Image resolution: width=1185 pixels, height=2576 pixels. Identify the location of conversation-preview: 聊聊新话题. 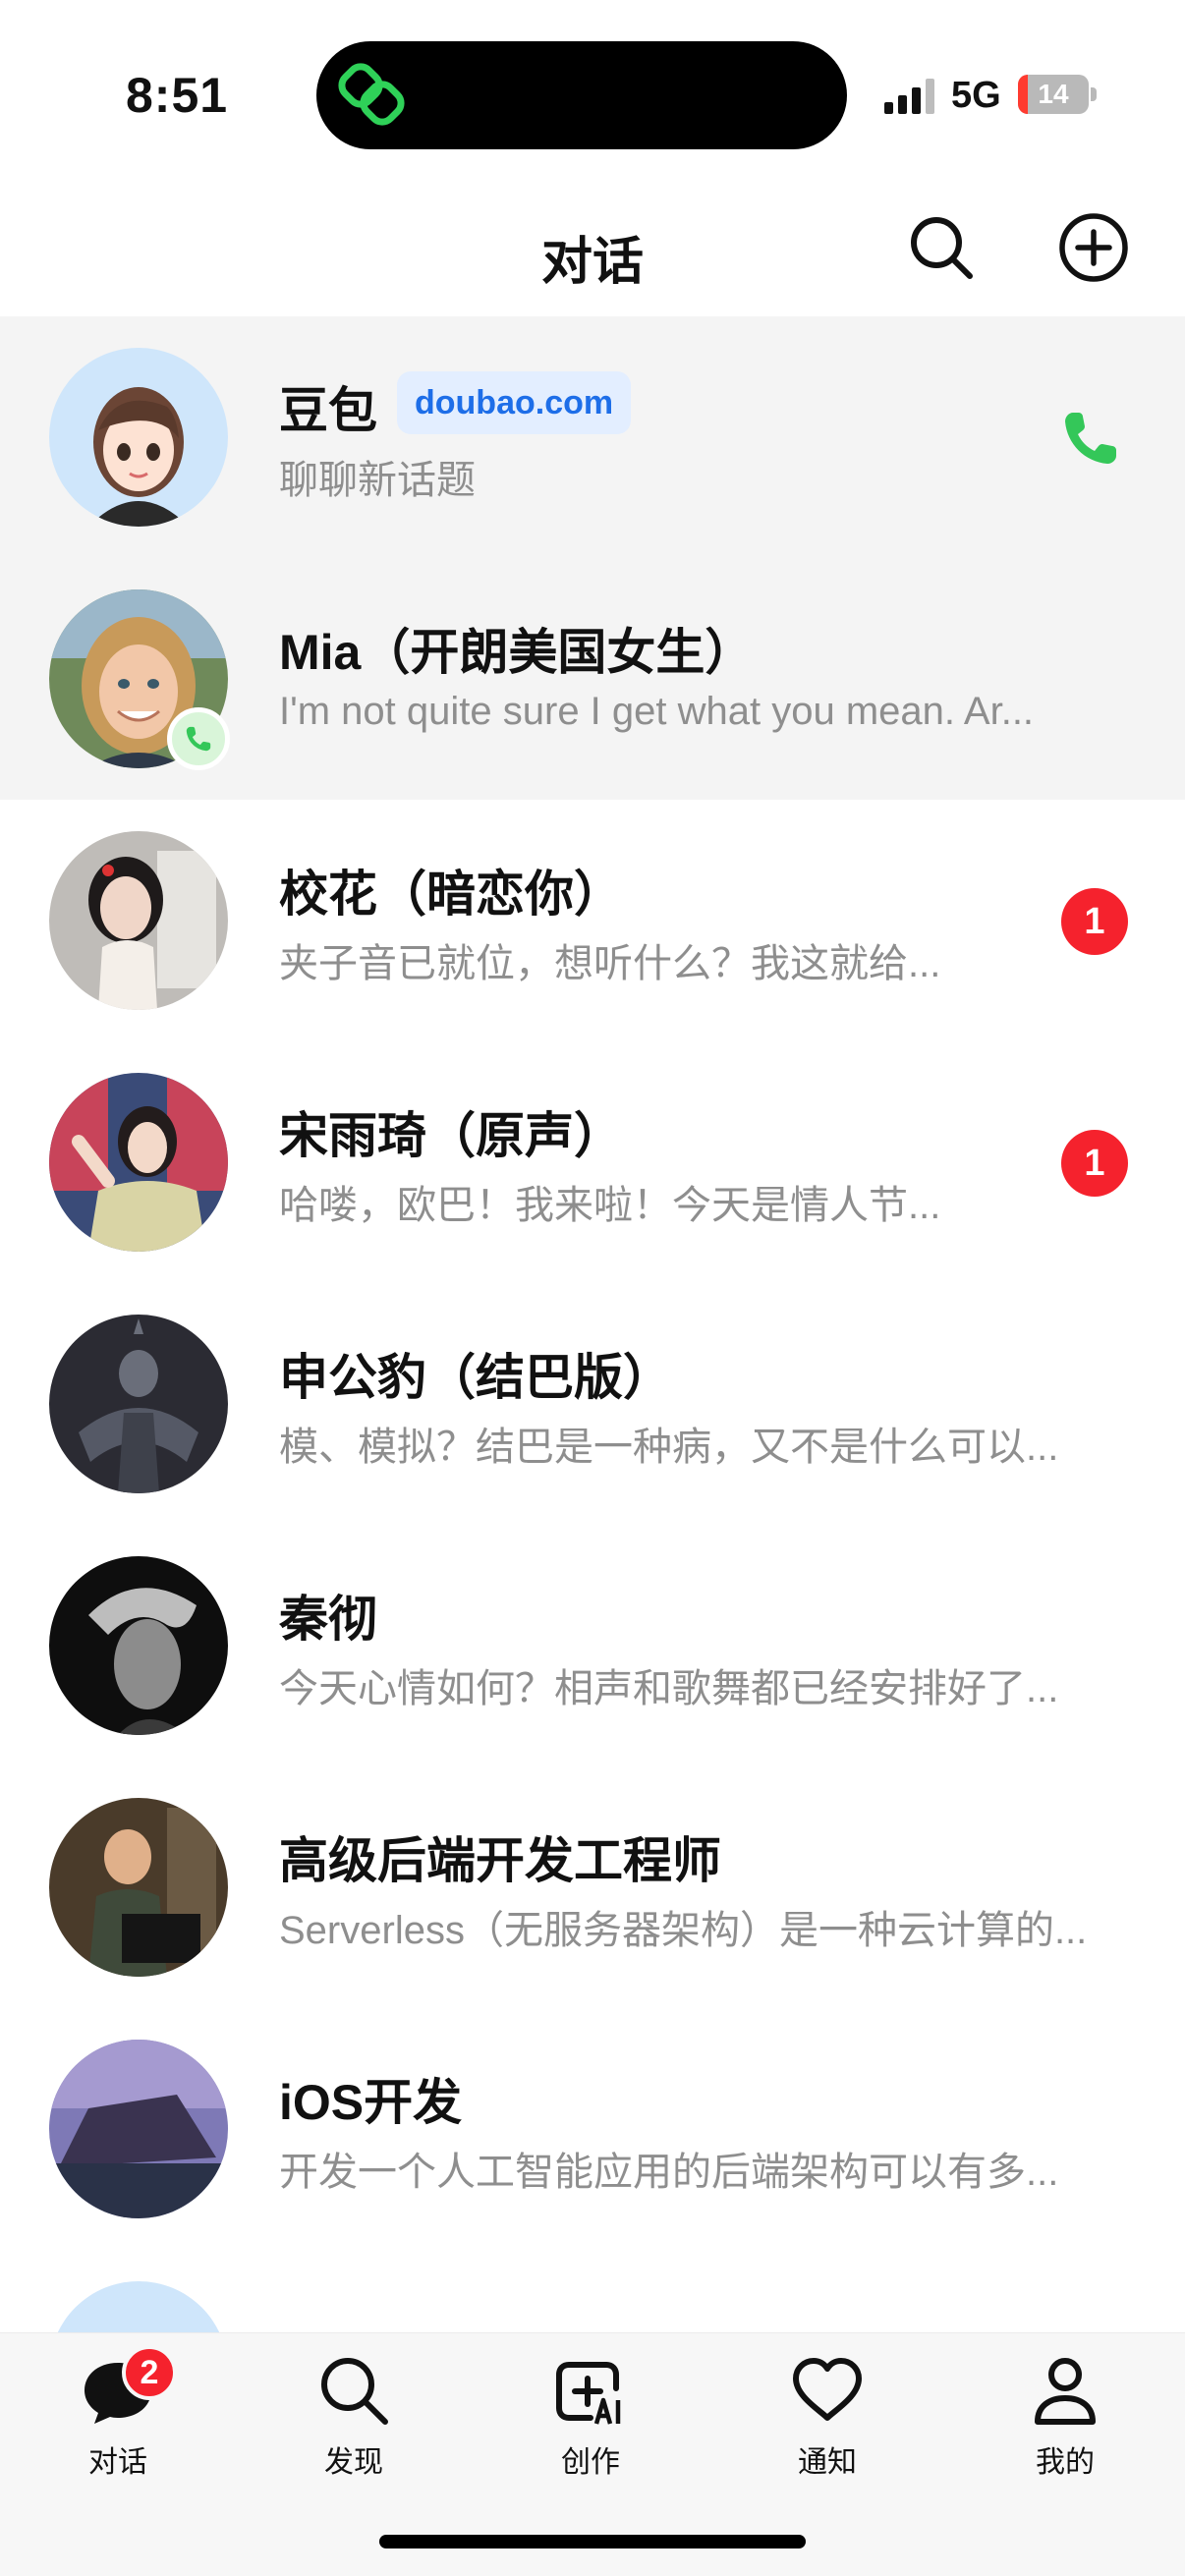
(378, 480).